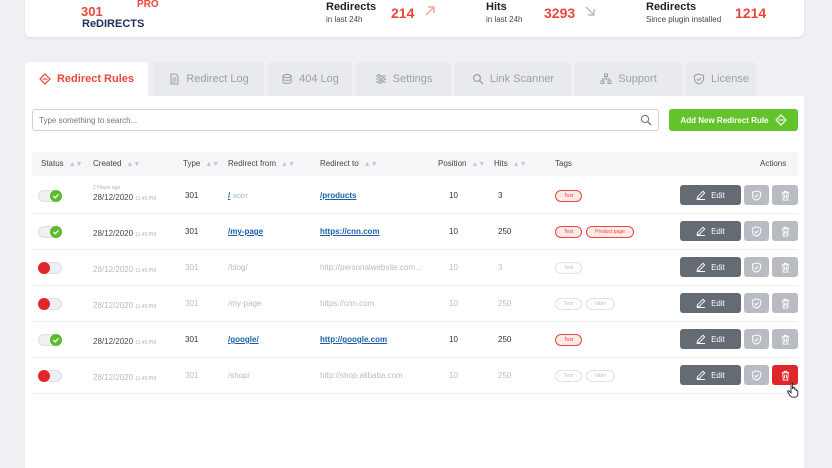 This screenshot has width=832, height=468. What do you see at coordinates (380, 79) in the screenshot?
I see `sliders-icon` at bounding box center [380, 79].